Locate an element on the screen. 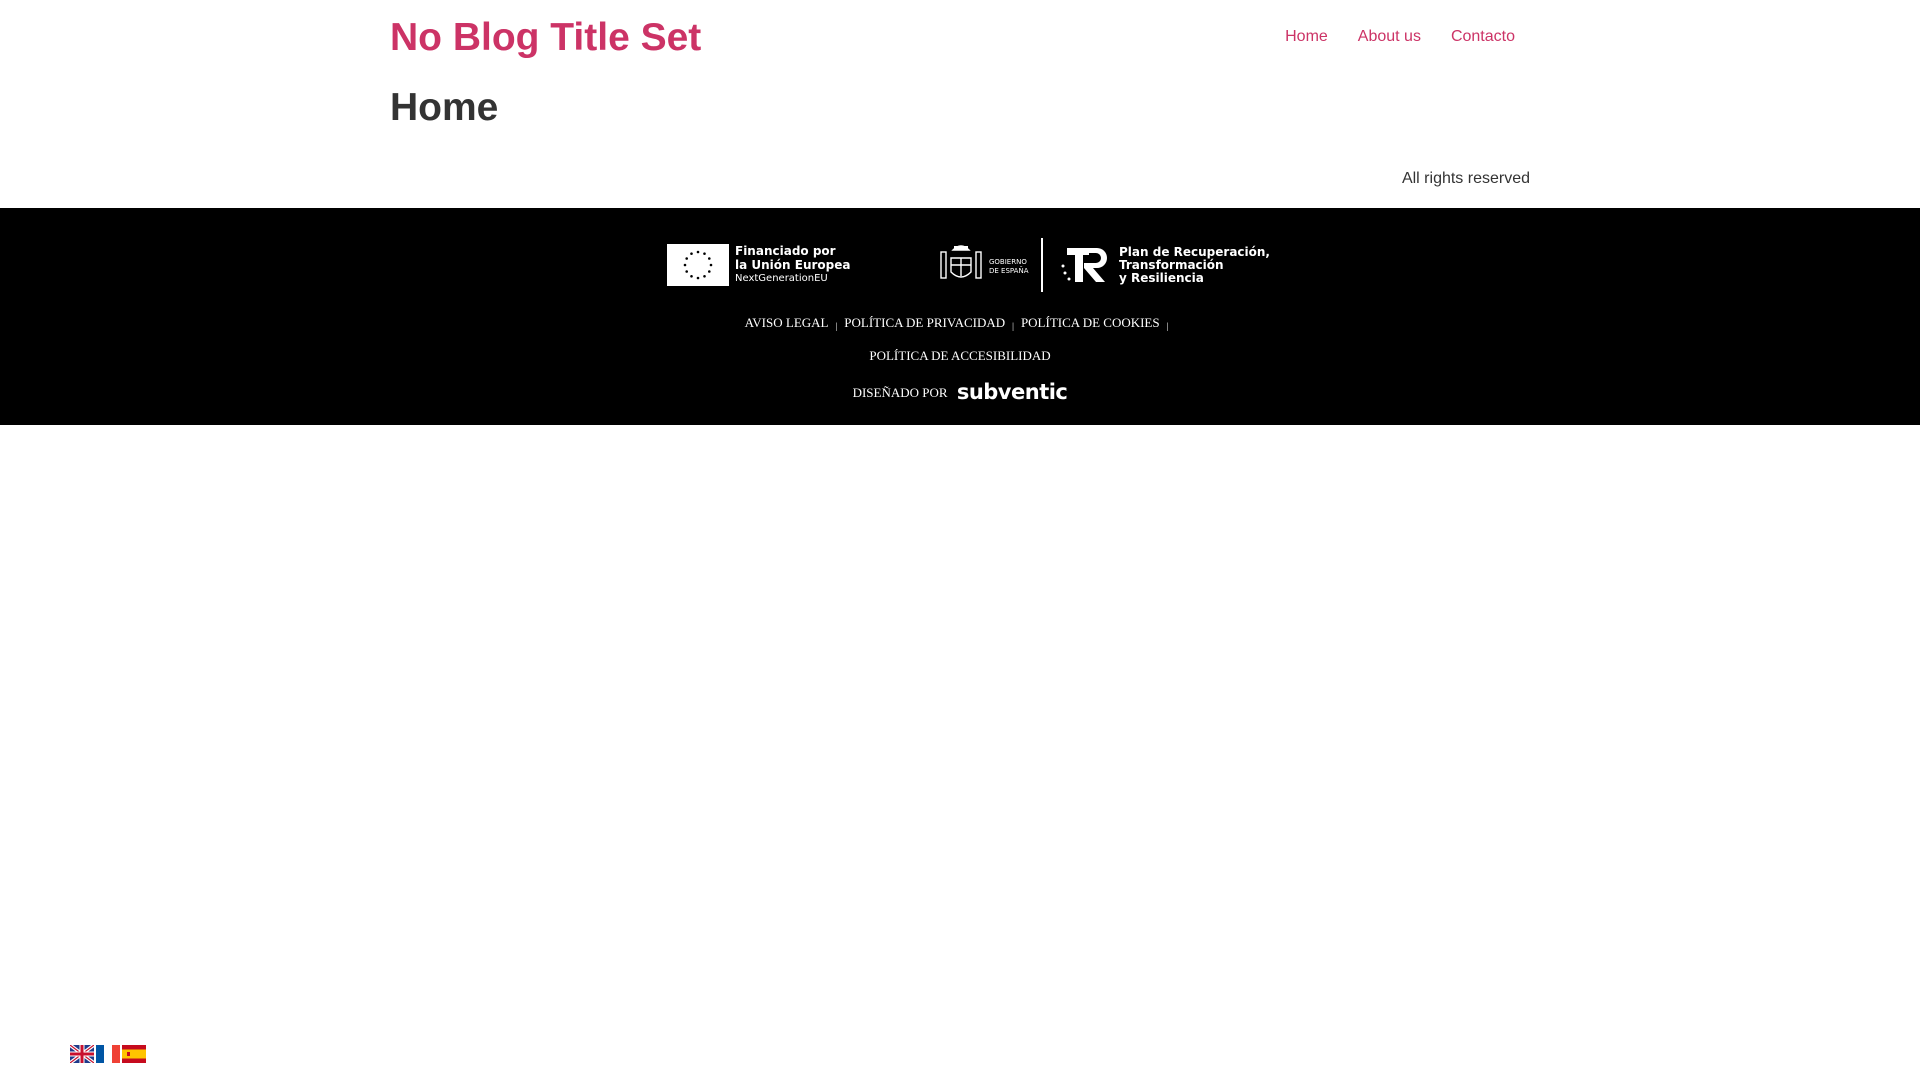  eu-line-2: la Unión Europea is located at coordinates (793, 265).